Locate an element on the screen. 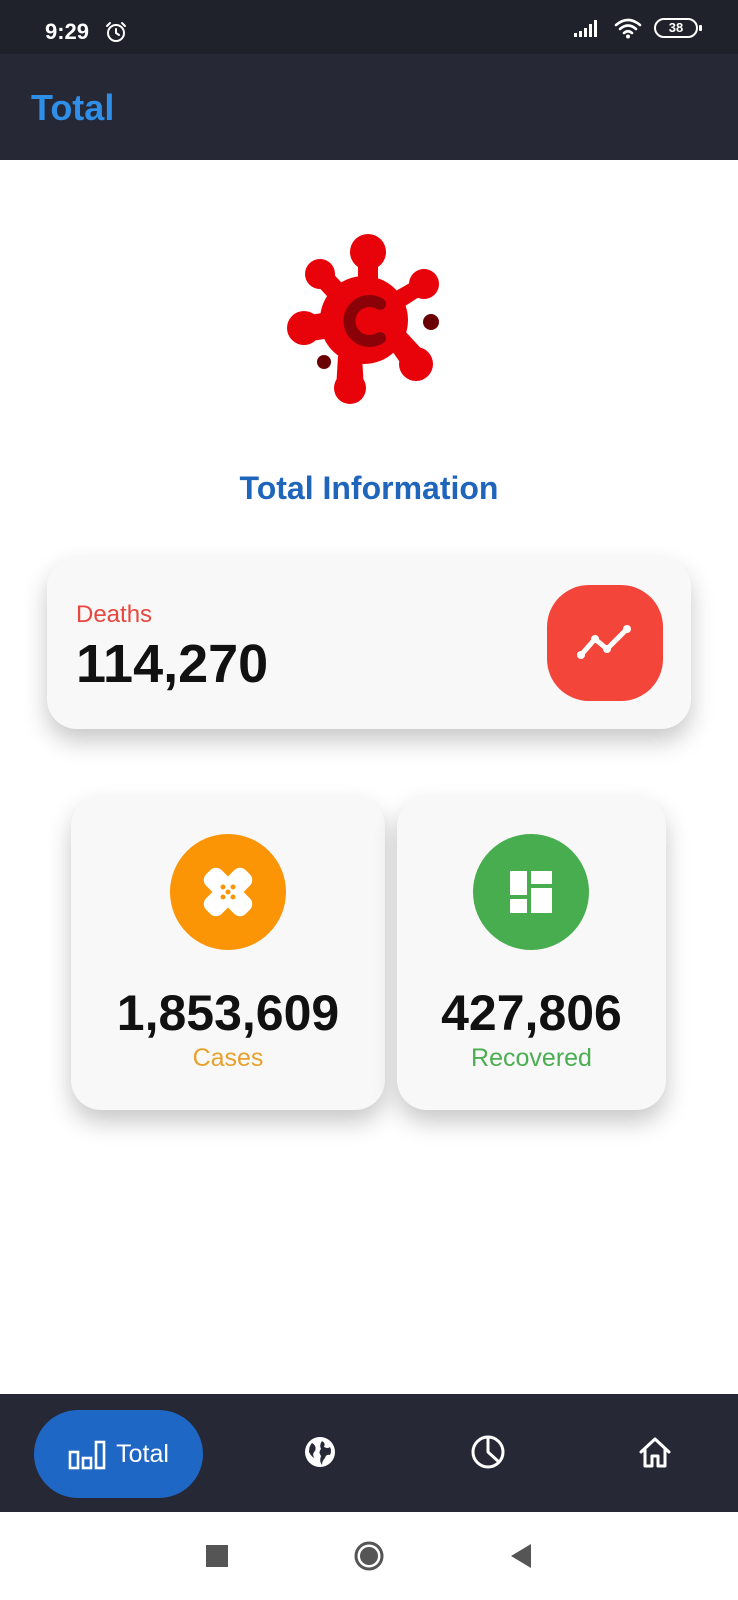 Image resolution: width=738 pixels, height=1600 pixels. recents-icon is located at coordinates (217, 1556).